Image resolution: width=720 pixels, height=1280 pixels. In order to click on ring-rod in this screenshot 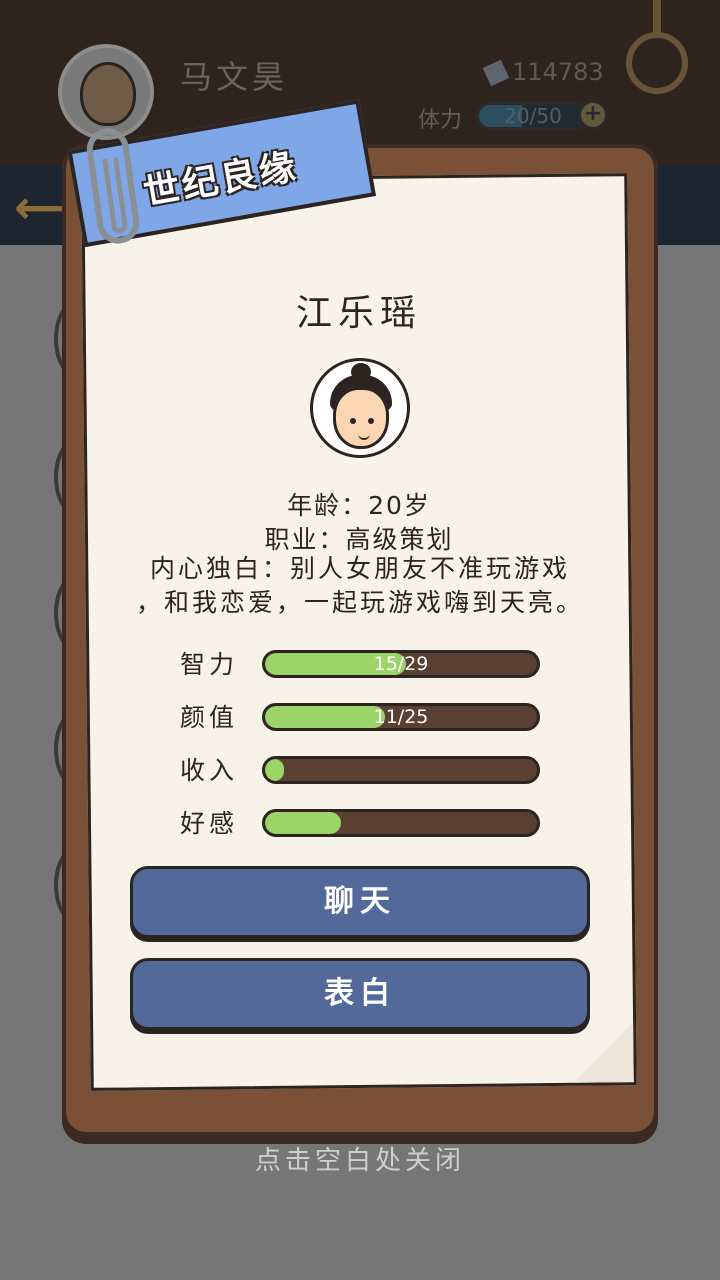, I will do `click(657, 18)`.